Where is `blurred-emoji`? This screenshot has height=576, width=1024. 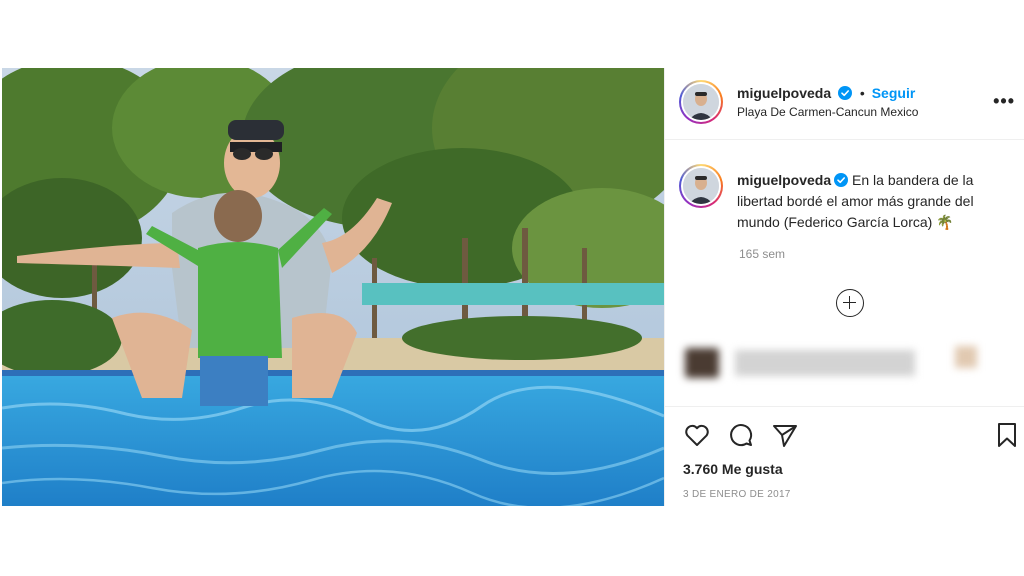
blurred-emoji is located at coordinates (966, 357).